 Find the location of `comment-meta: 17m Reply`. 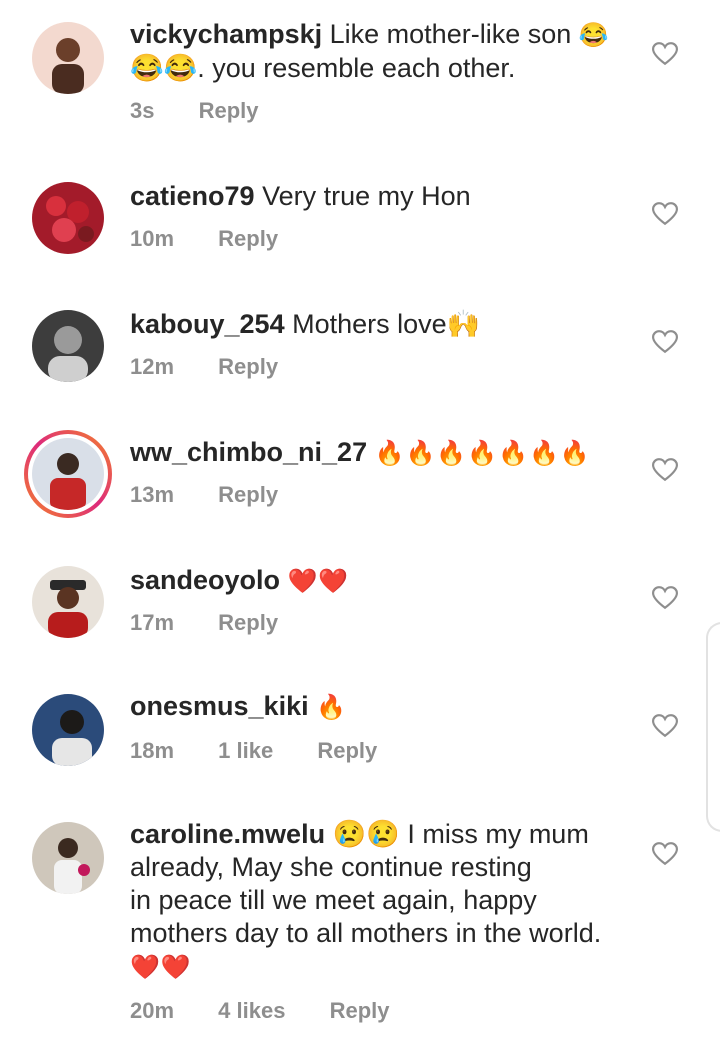

comment-meta: 17m Reply is located at coordinates (223, 623).